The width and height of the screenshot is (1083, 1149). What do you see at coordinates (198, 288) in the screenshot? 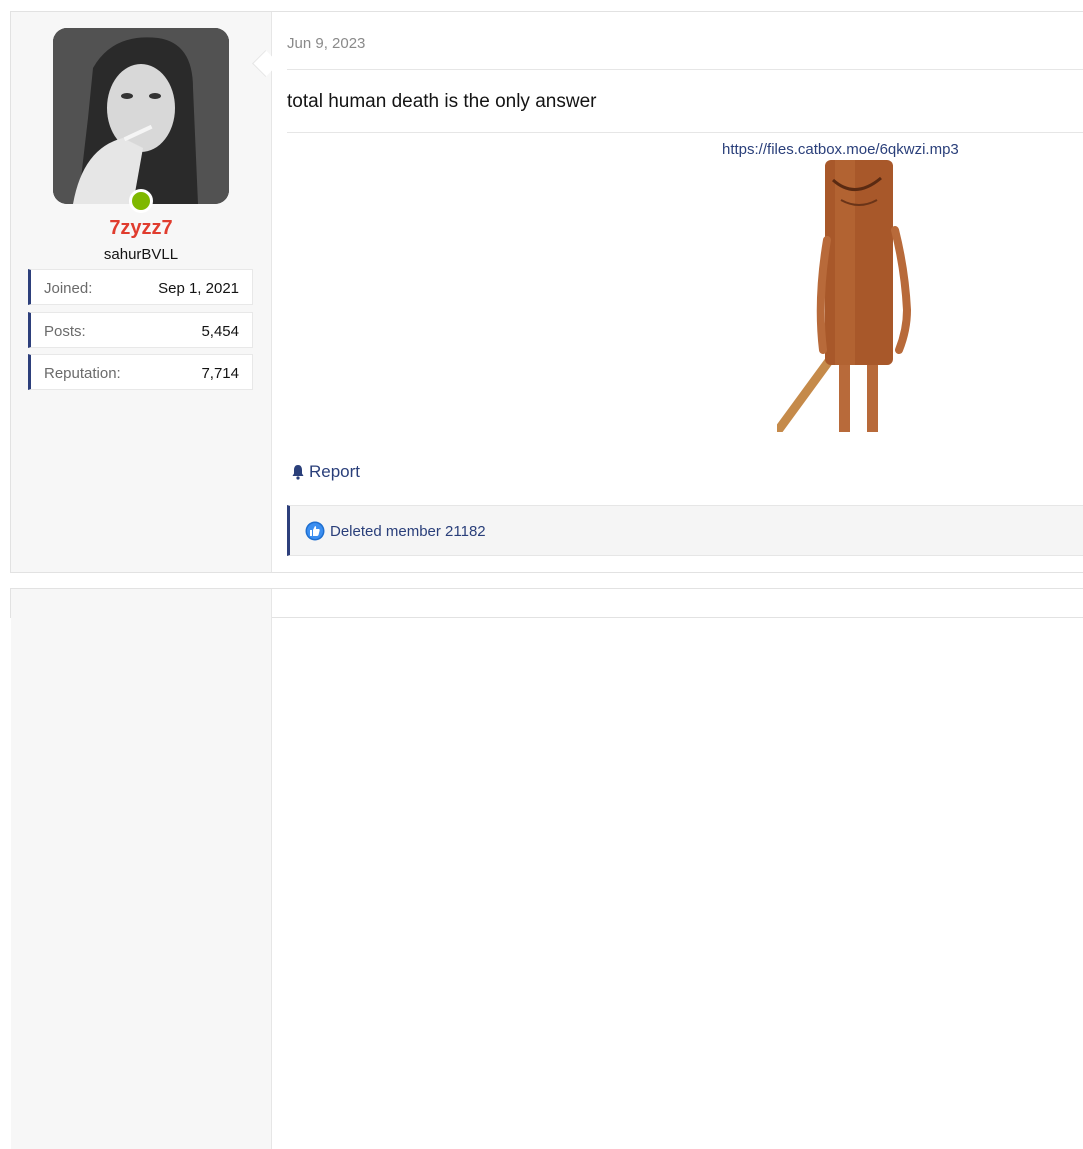
I see `stat-value: Sep 1, 2021` at bounding box center [198, 288].